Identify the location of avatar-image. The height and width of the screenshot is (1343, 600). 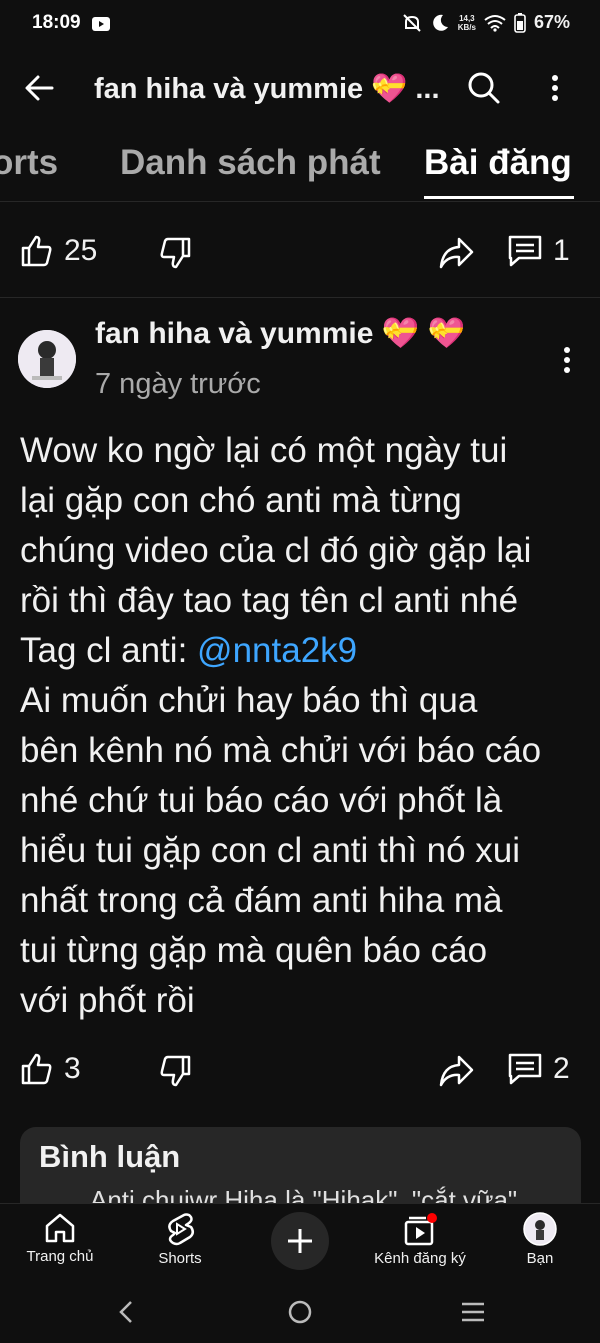
(47, 359).